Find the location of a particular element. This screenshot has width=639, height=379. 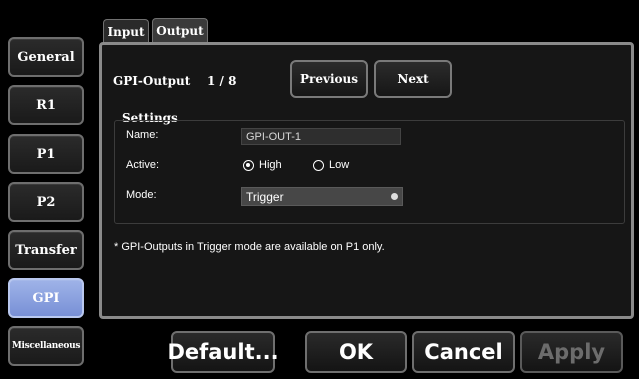

name-label: Name: is located at coordinates (142, 135).